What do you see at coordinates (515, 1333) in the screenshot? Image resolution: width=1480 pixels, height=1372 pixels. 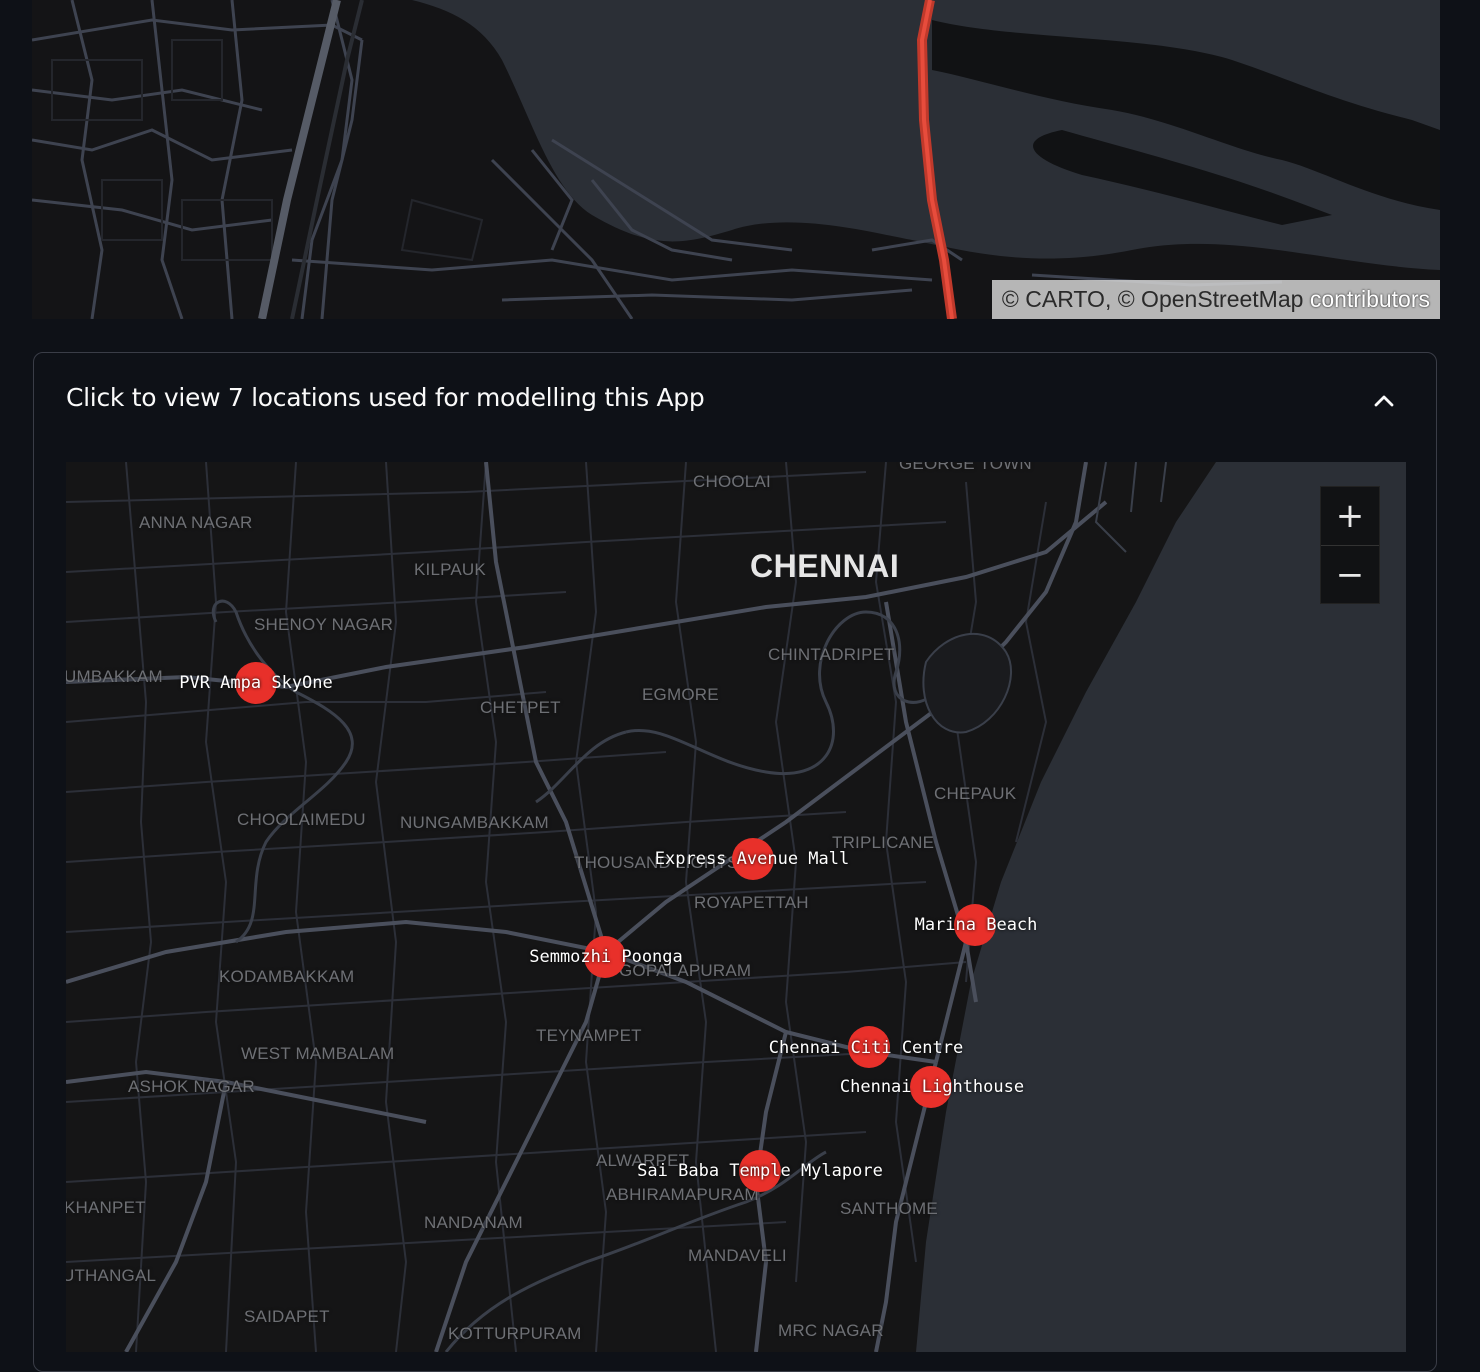 I see `area-label: KOTTURPURAM` at bounding box center [515, 1333].